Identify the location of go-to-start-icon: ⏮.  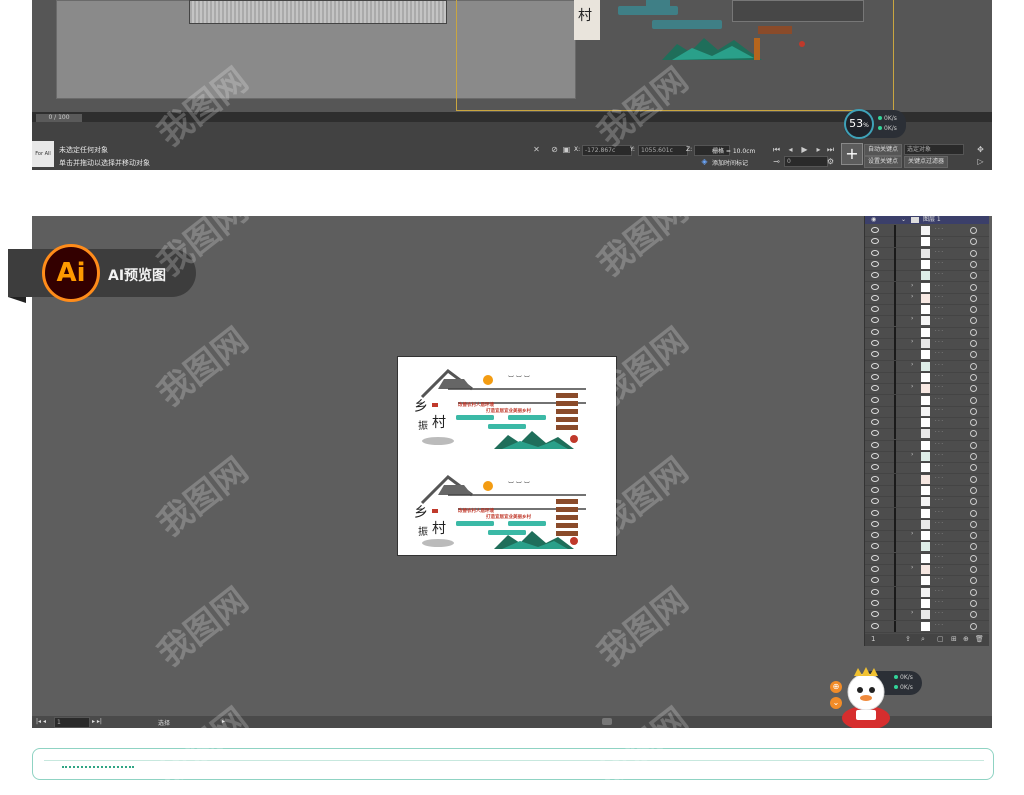
(776, 149).